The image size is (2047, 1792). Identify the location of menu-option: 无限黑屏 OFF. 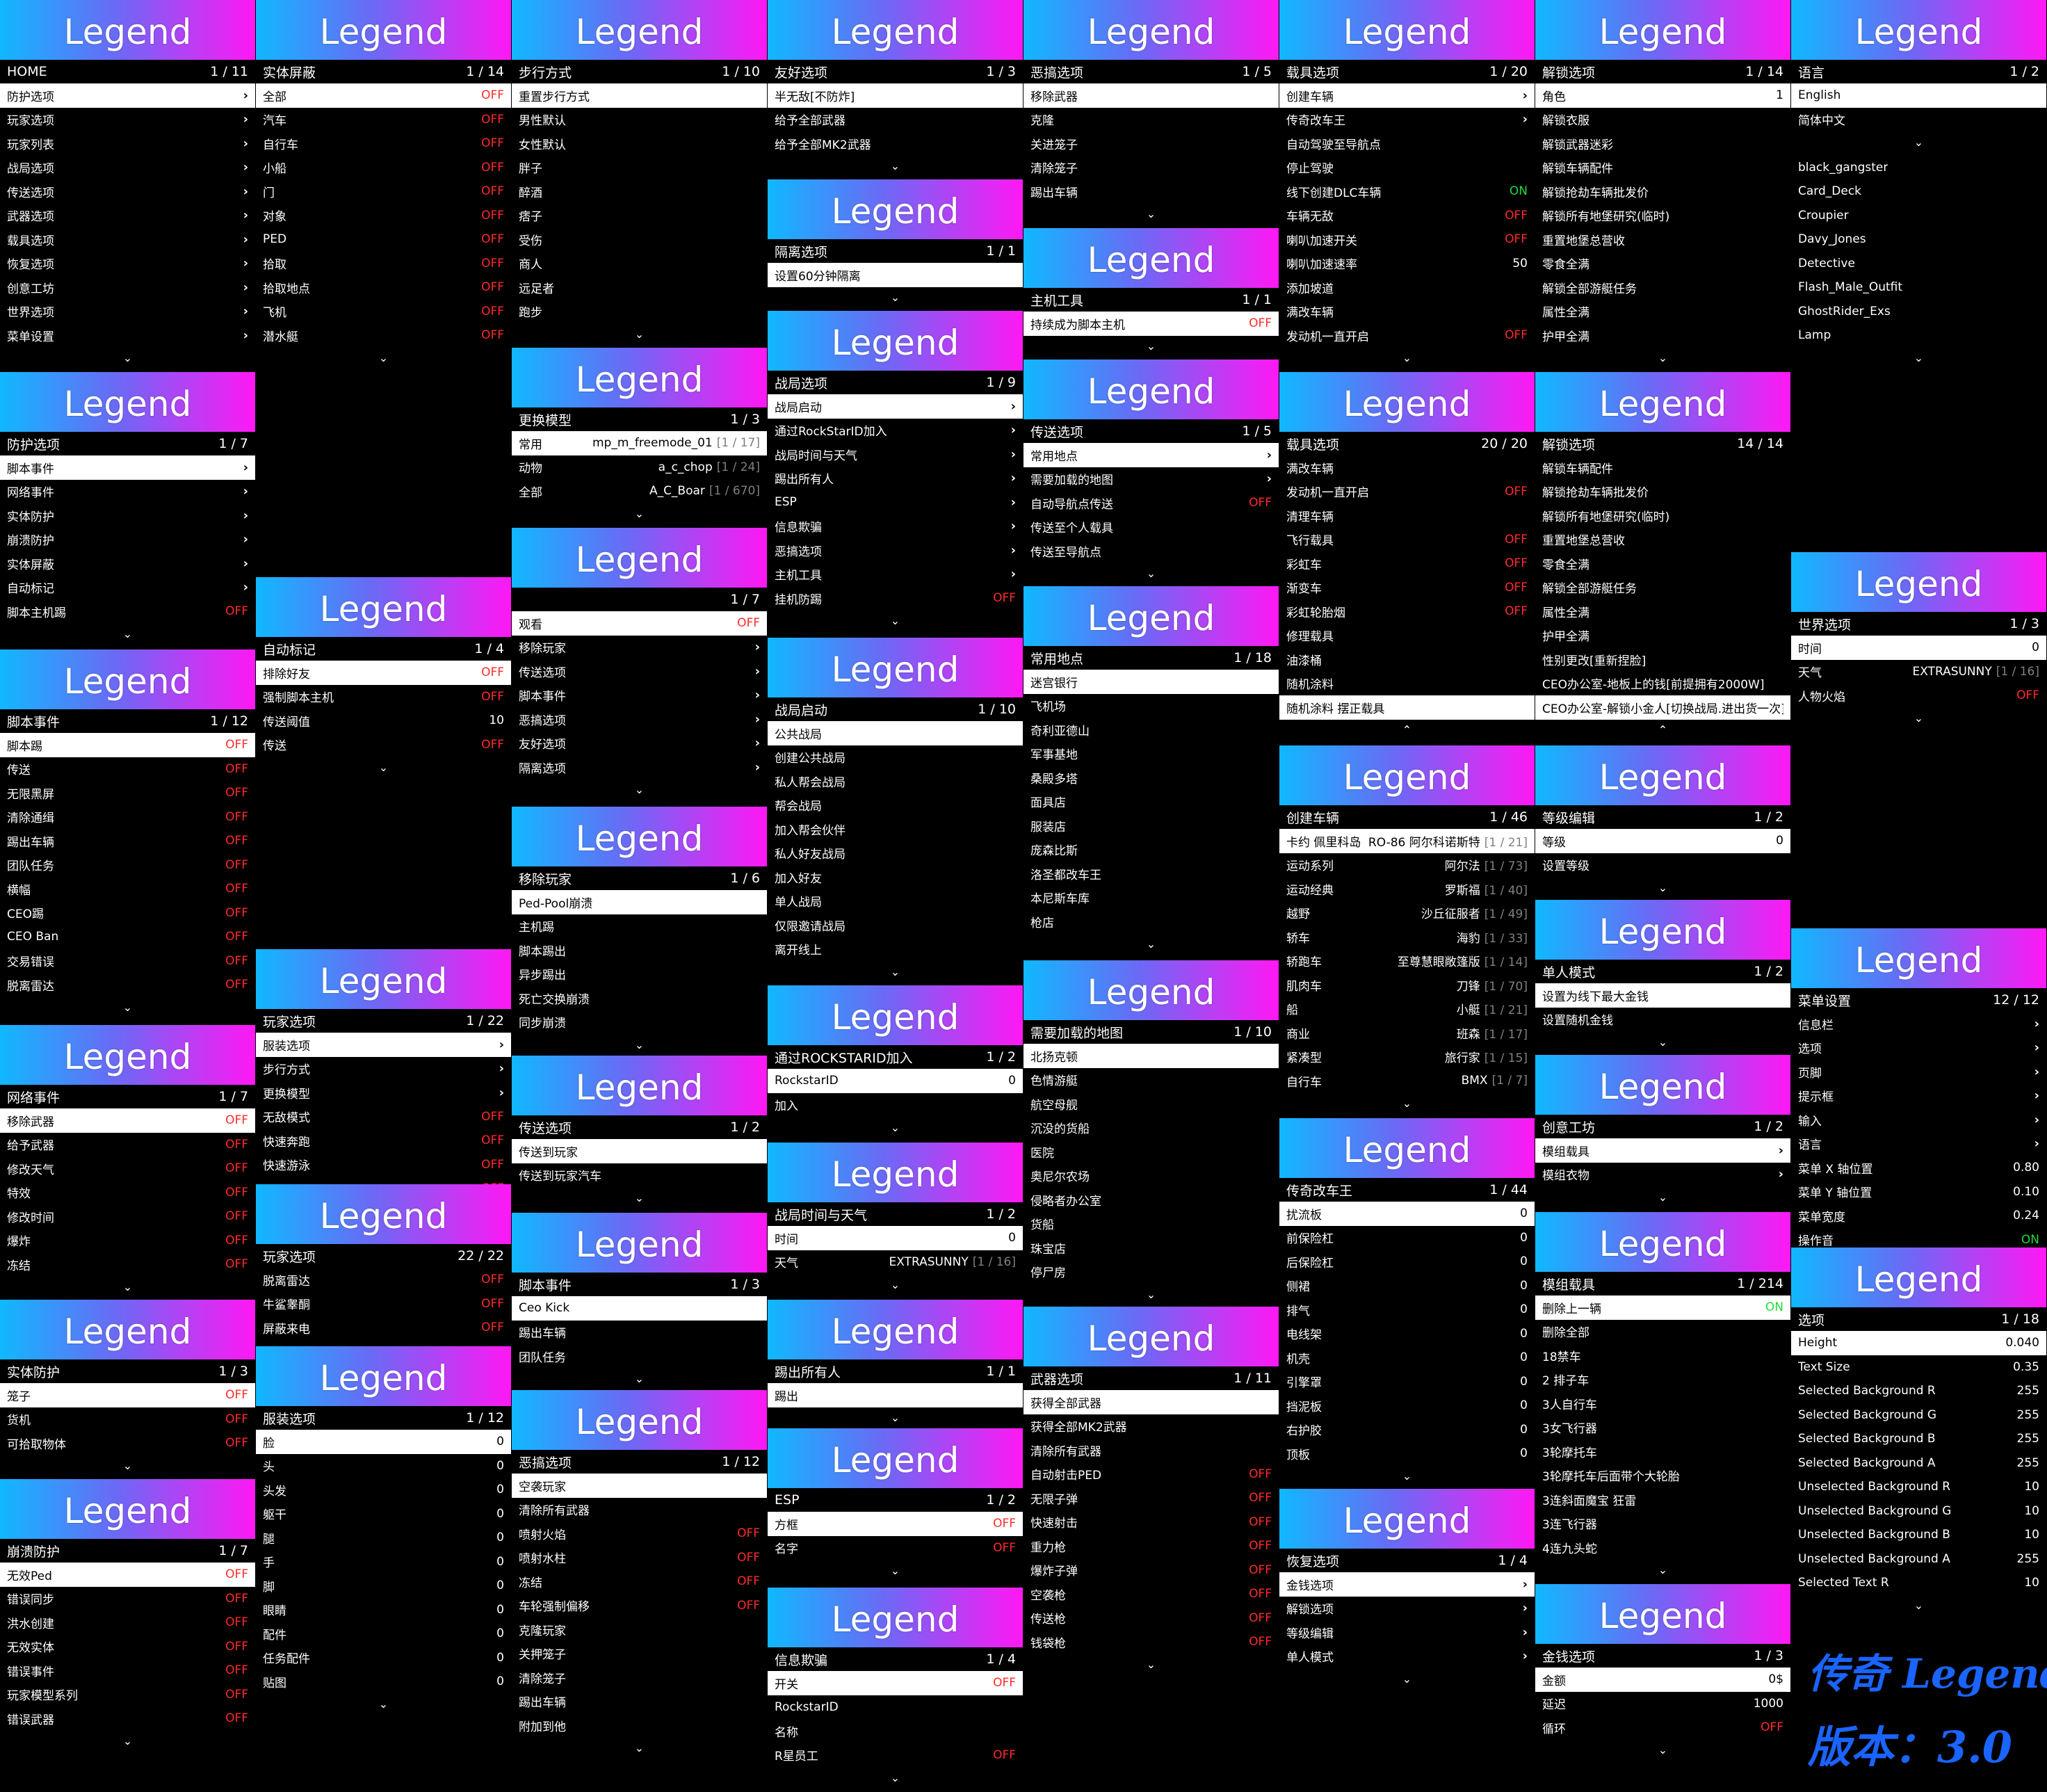
(127, 793).